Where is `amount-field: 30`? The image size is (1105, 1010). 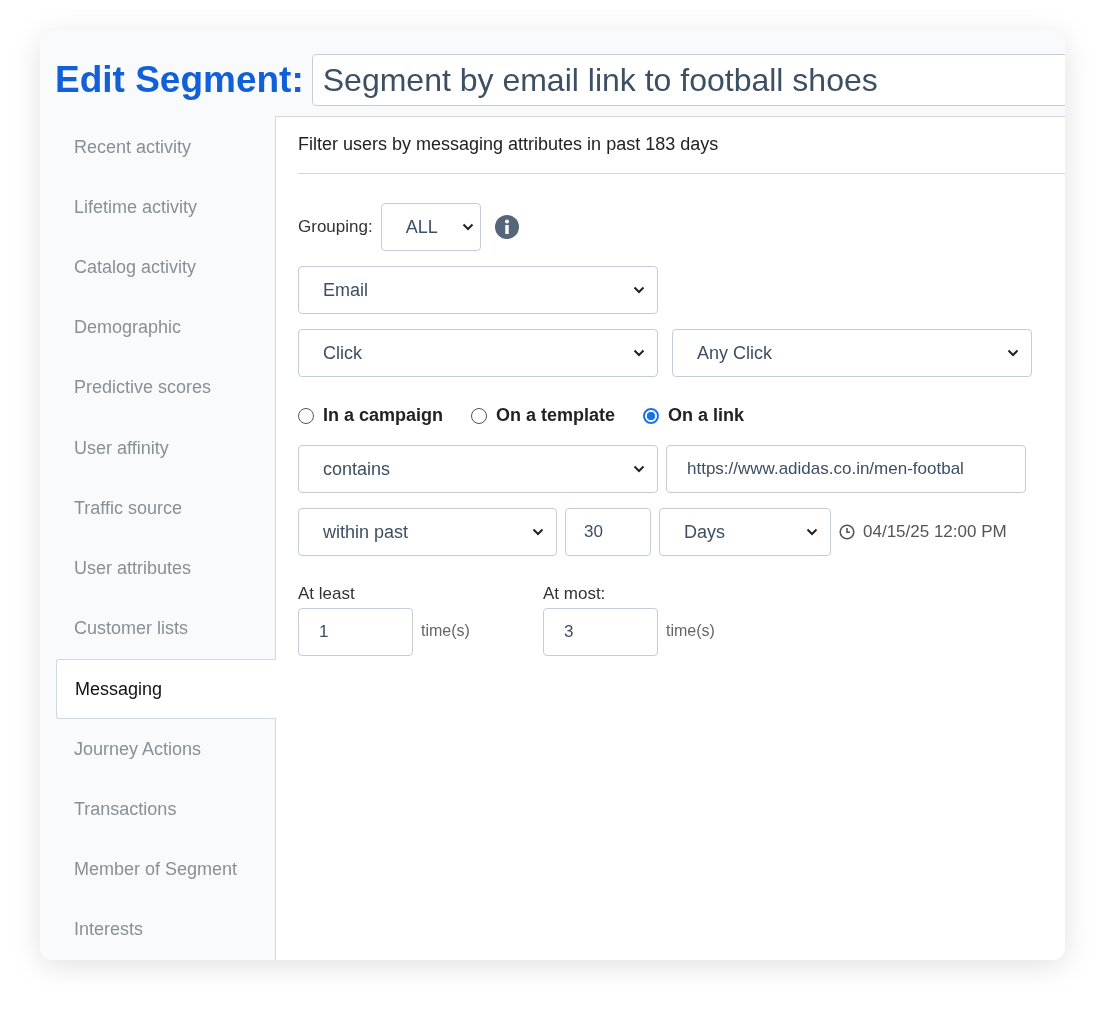
amount-field: 30 is located at coordinates (608, 532).